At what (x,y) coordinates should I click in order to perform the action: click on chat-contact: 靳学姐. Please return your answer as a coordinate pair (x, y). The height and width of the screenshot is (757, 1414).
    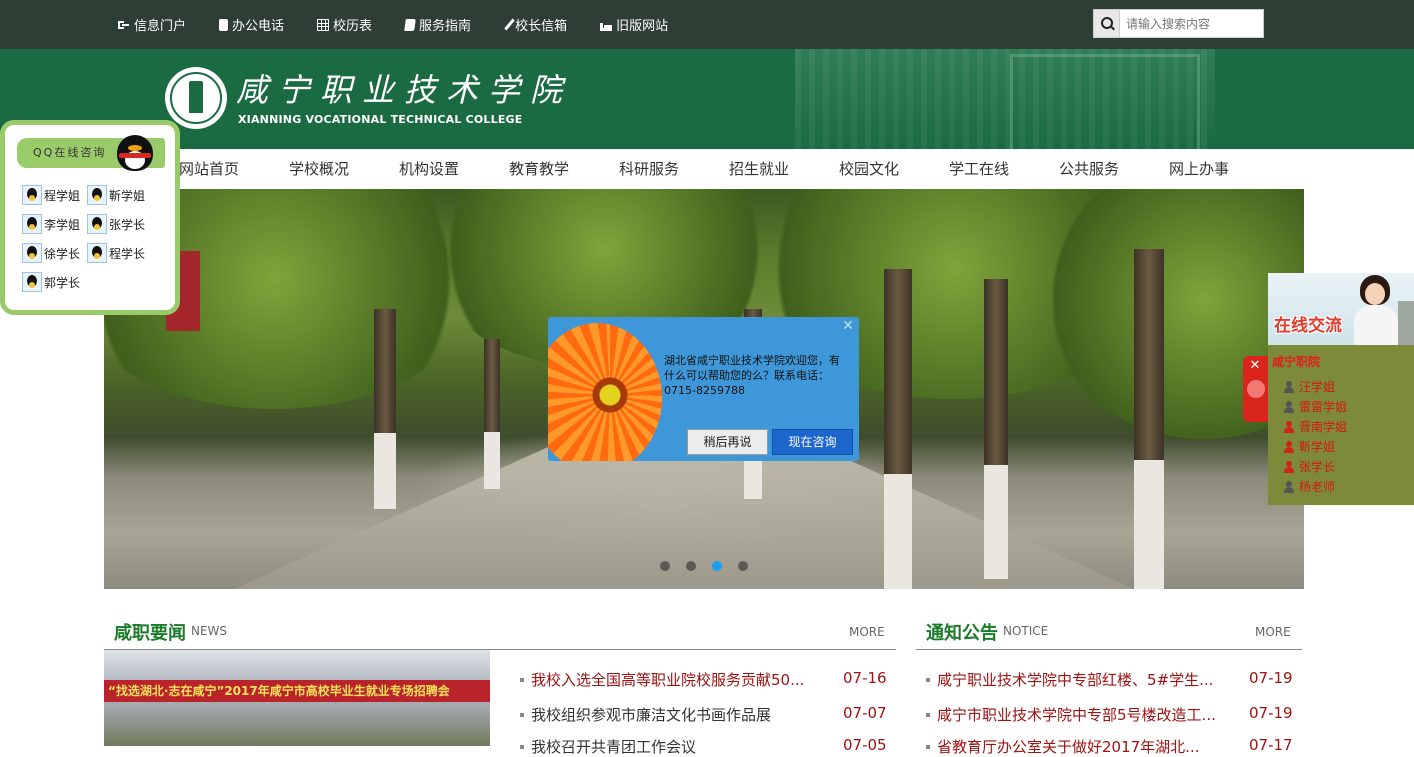
    Looking at the image, I should click on (1309, 446).